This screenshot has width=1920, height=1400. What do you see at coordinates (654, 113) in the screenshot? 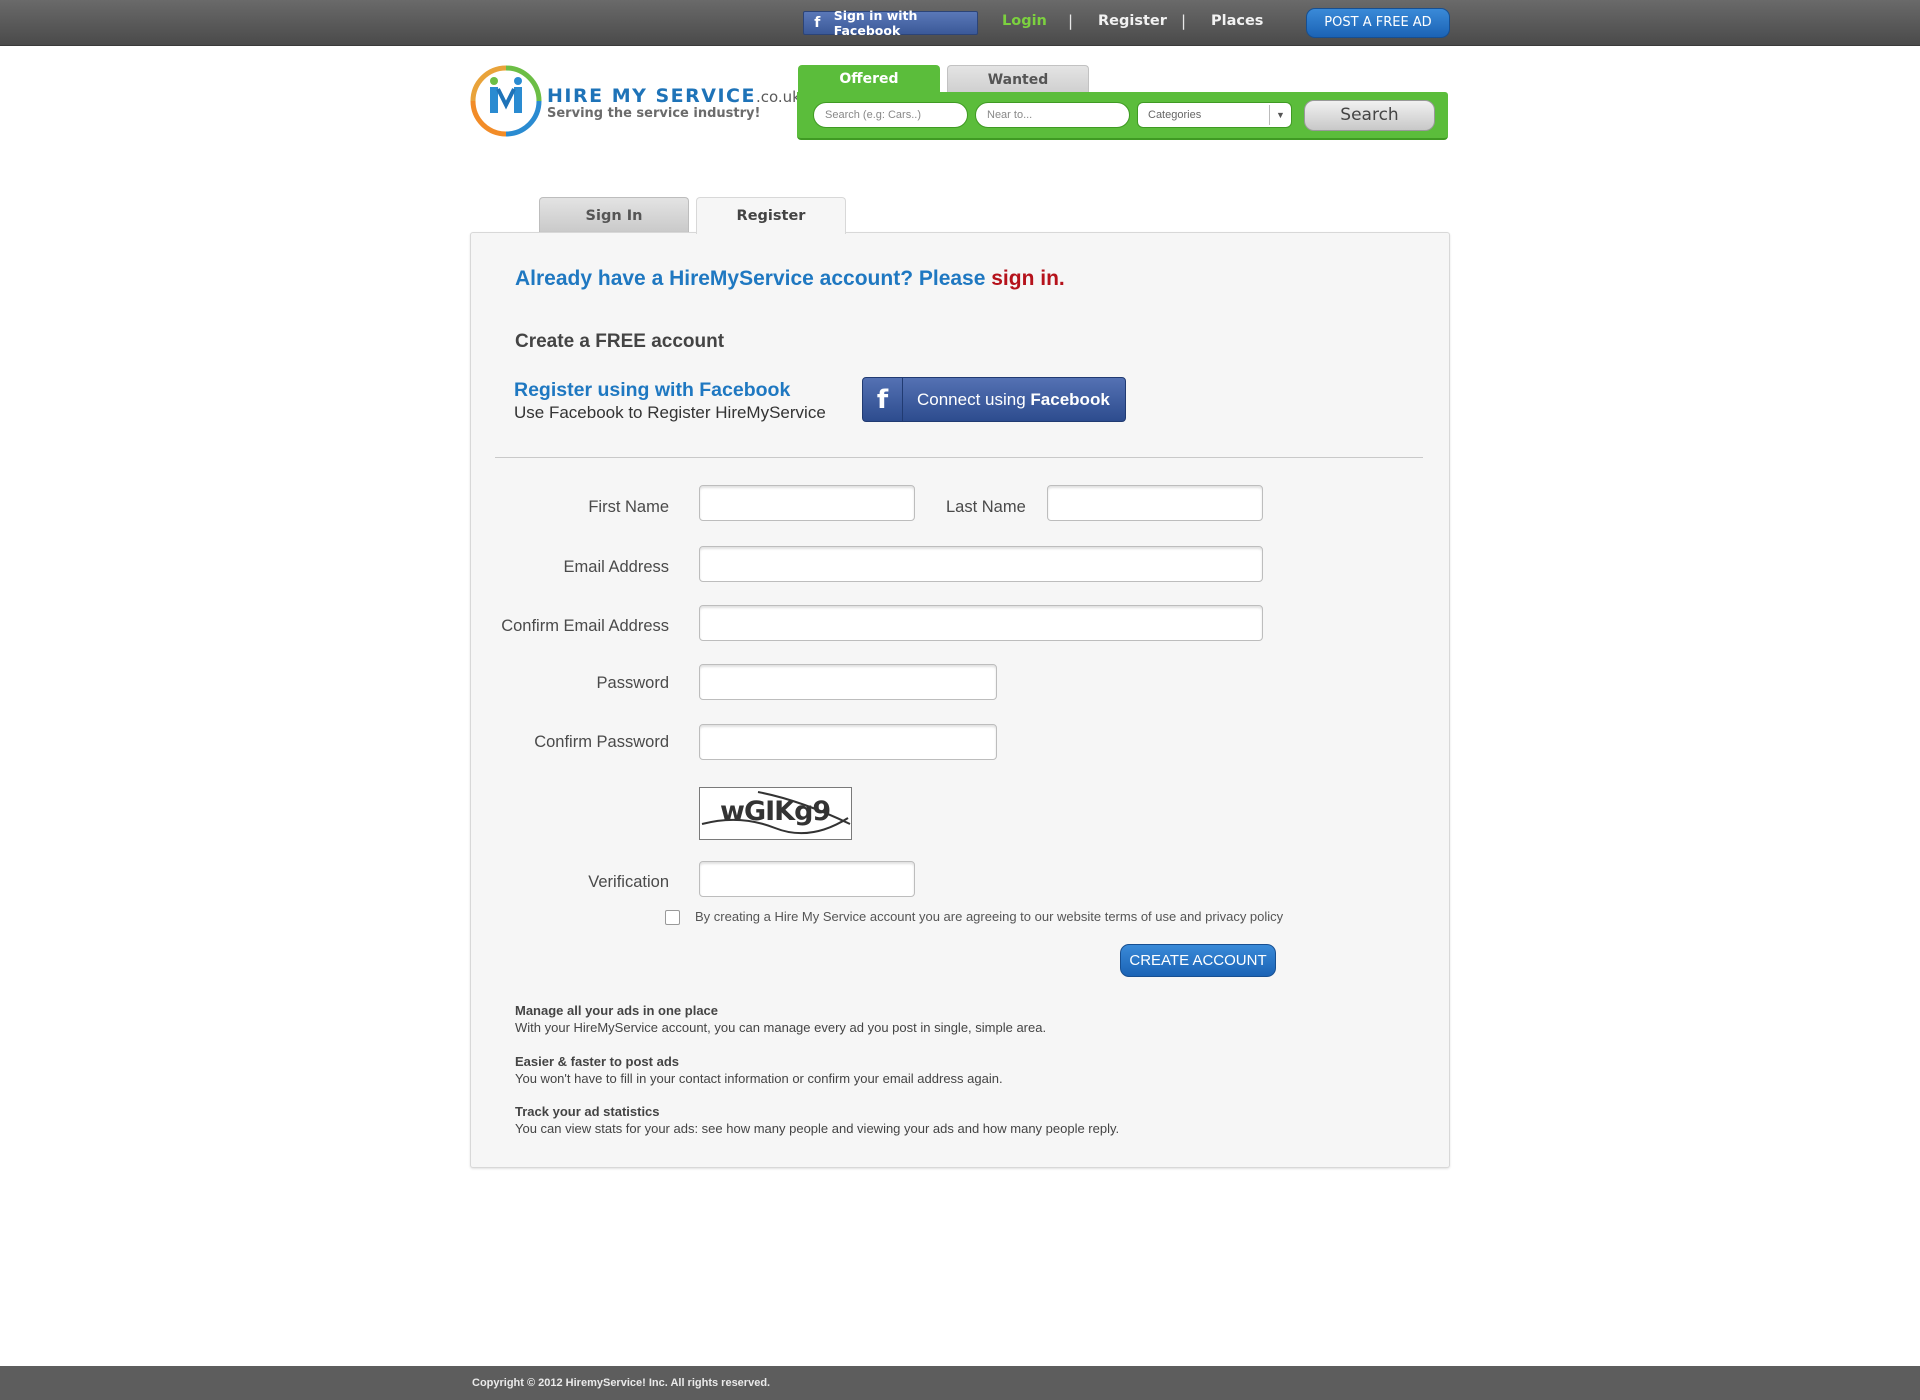
I see `logo-tagline: Serving the service industry!` at bounding box center [654, 113].